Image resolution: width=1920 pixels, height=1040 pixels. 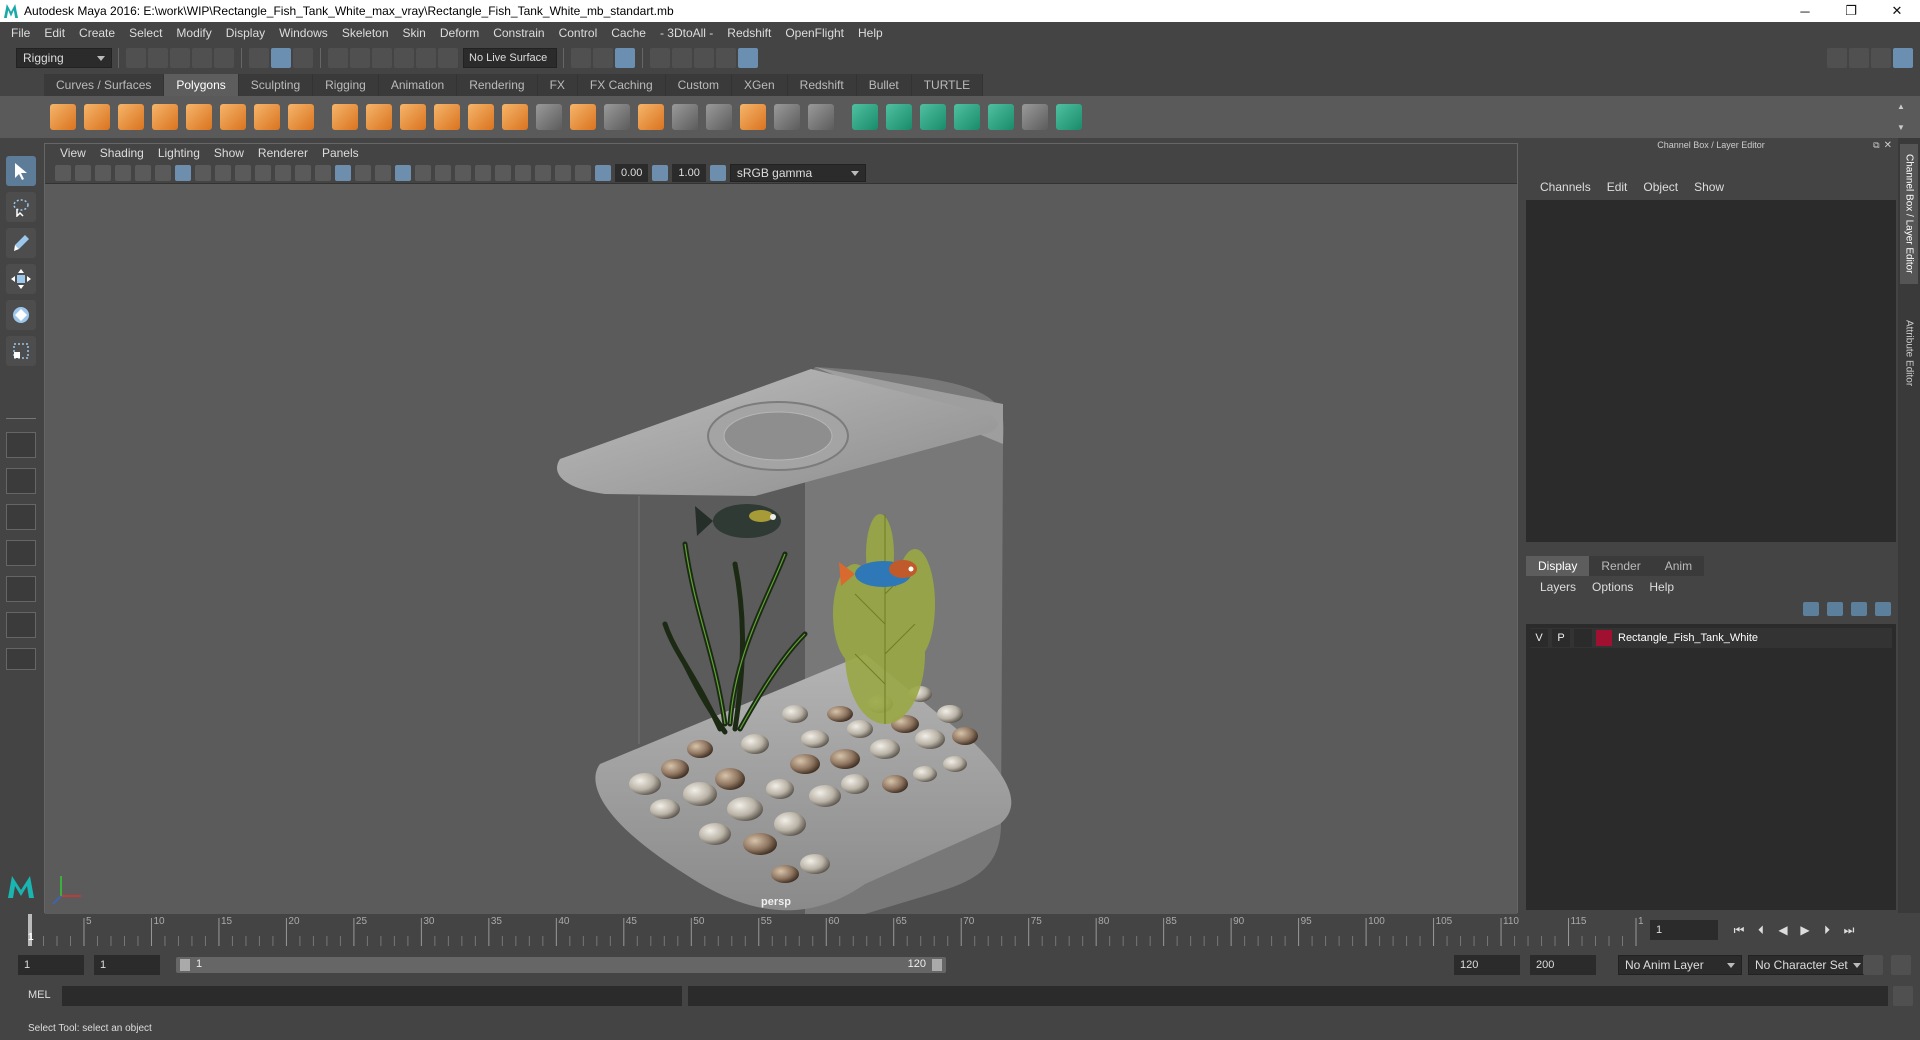 What do you see at coordinates (753, 117) in the screenshot?
I see `merge-icon` at bounding box center [753, 117].